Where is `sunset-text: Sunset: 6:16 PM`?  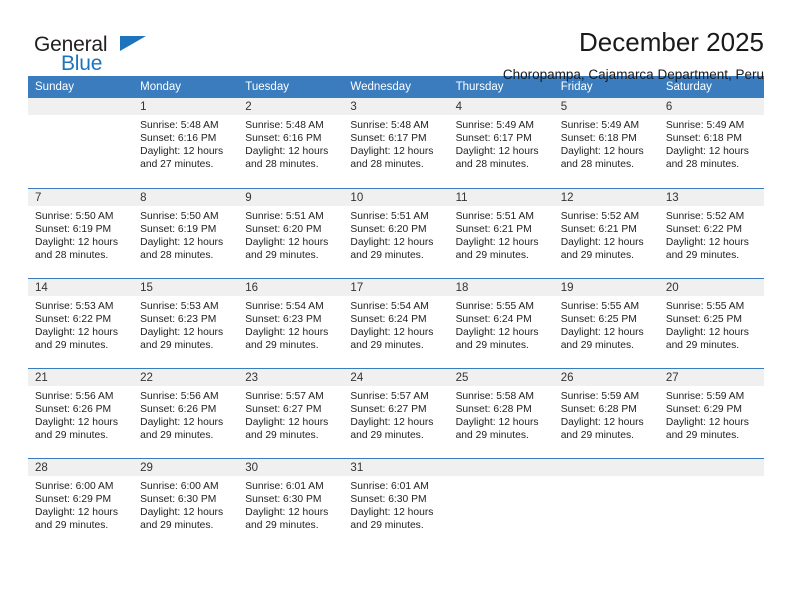 sunset-text: Sunset: 6:16 PM is located at coordinates (178, 139).